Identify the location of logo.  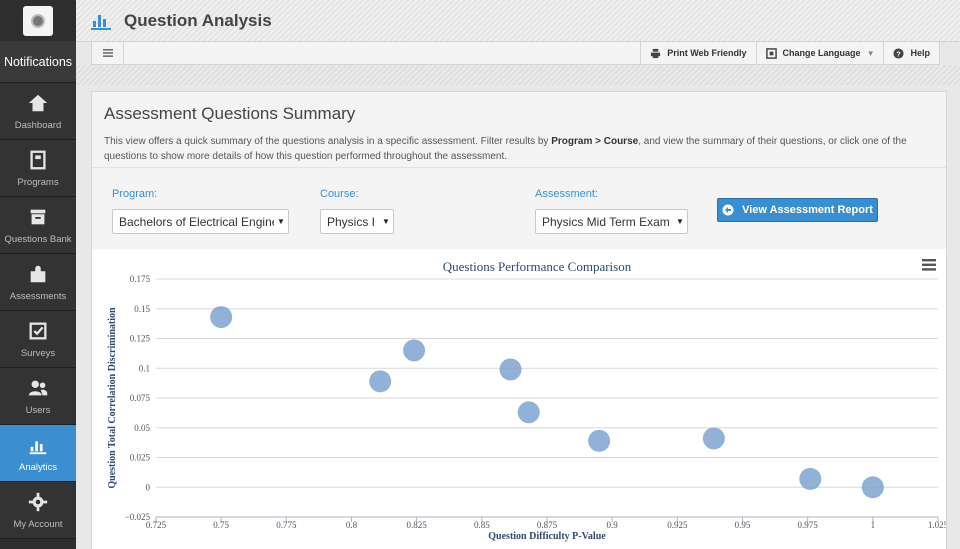
(38, 20).